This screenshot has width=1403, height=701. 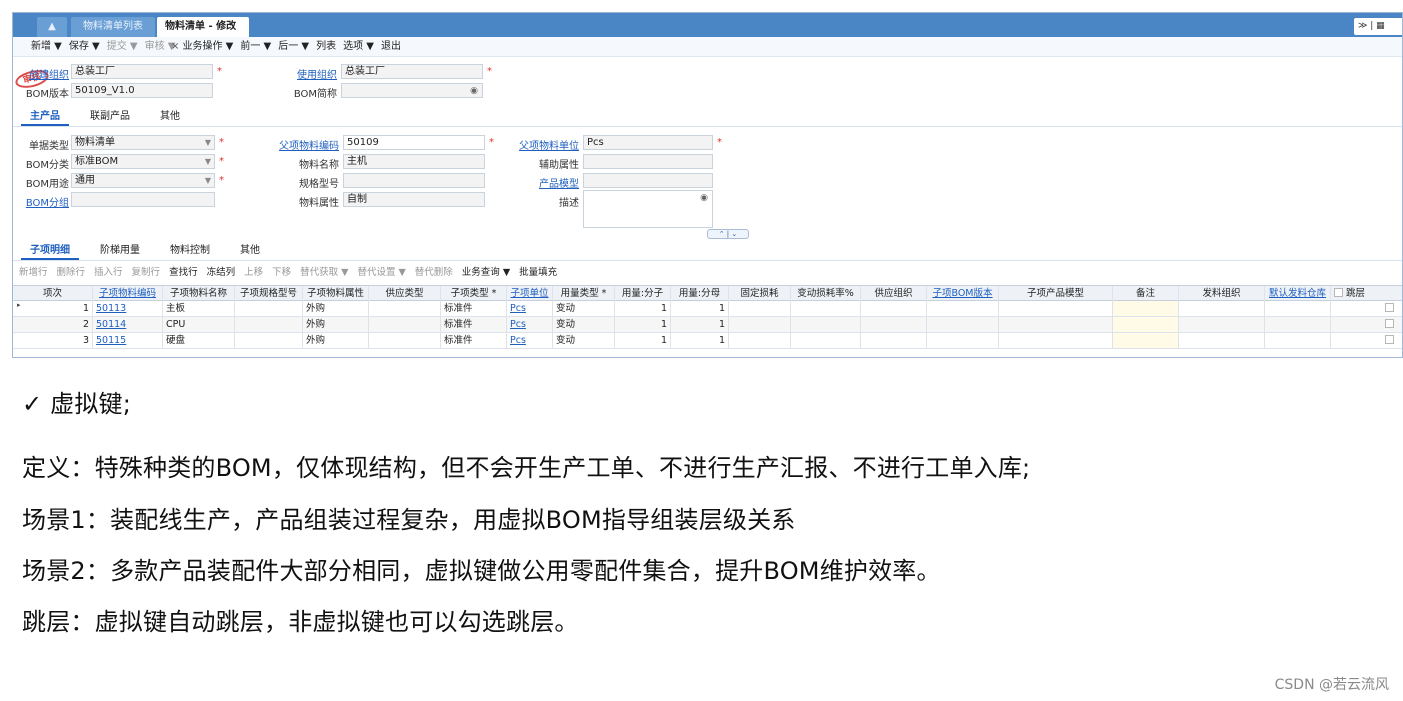 I want to click on grid-toolbar-button: 冻结列, so click(x=221, y=272).